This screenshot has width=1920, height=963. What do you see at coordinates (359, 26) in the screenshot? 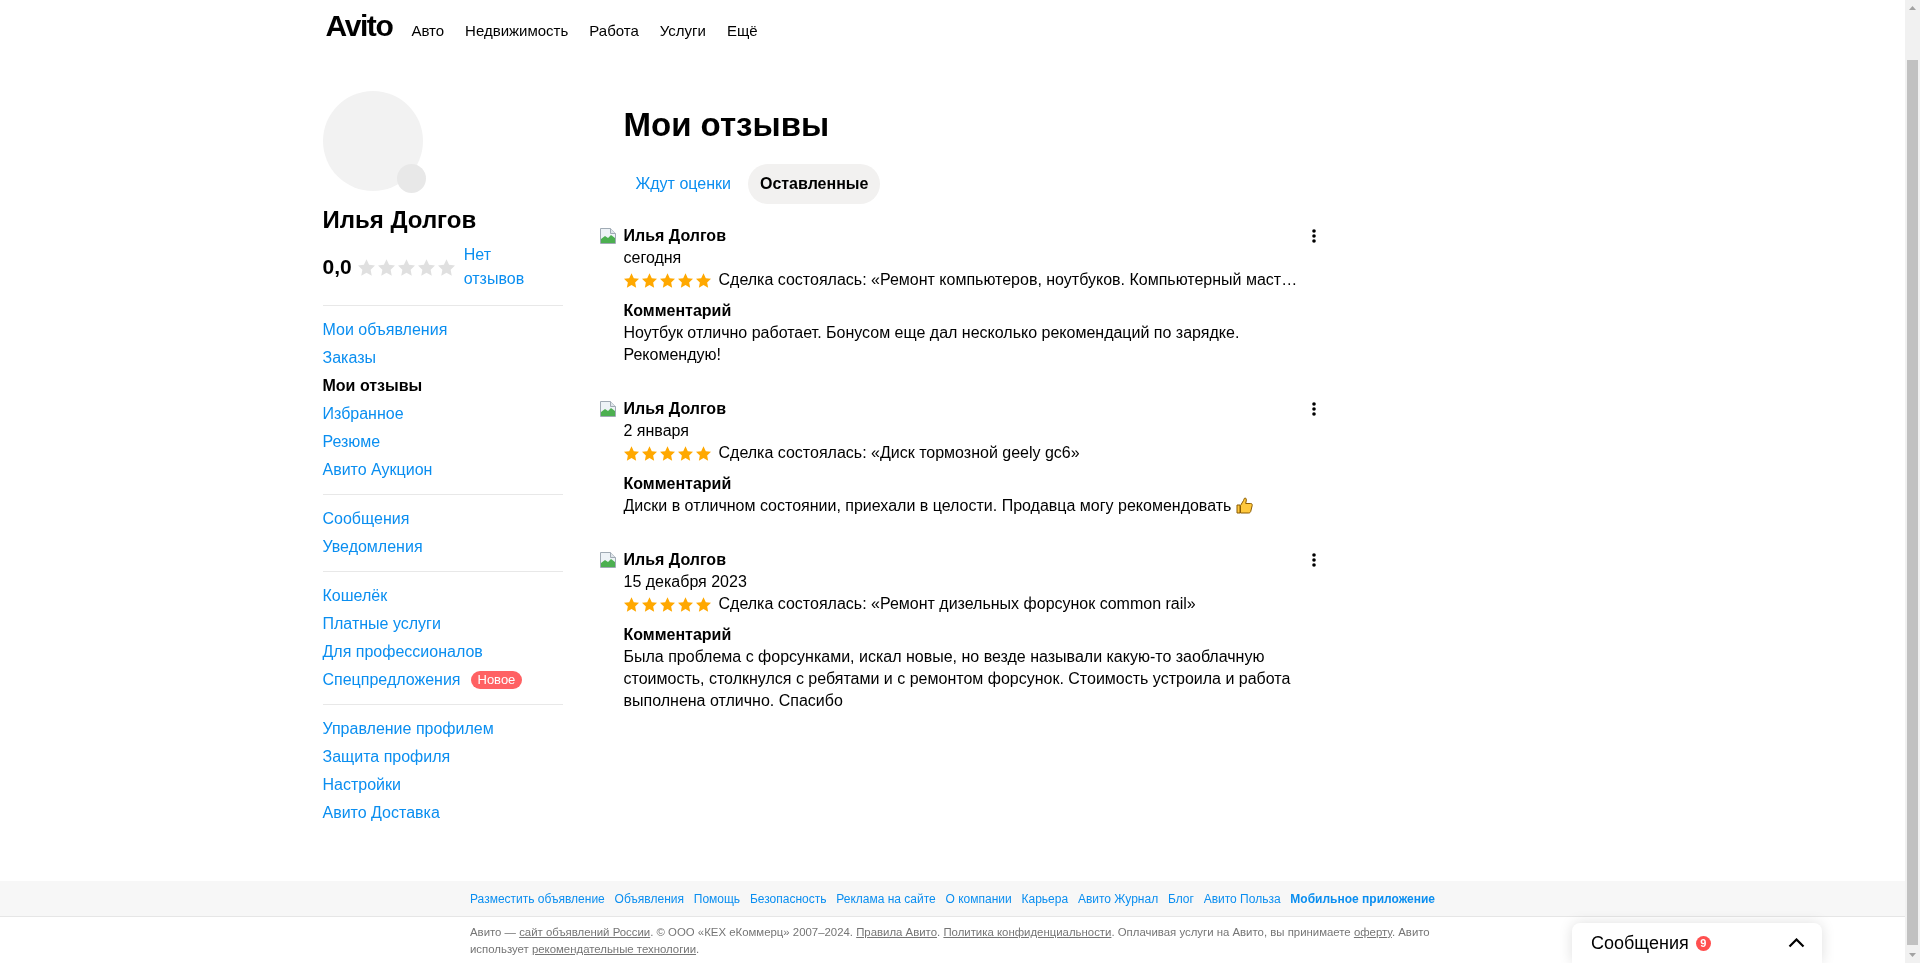
I see `avito-logo: Avito` at bounding box center [359, 26].